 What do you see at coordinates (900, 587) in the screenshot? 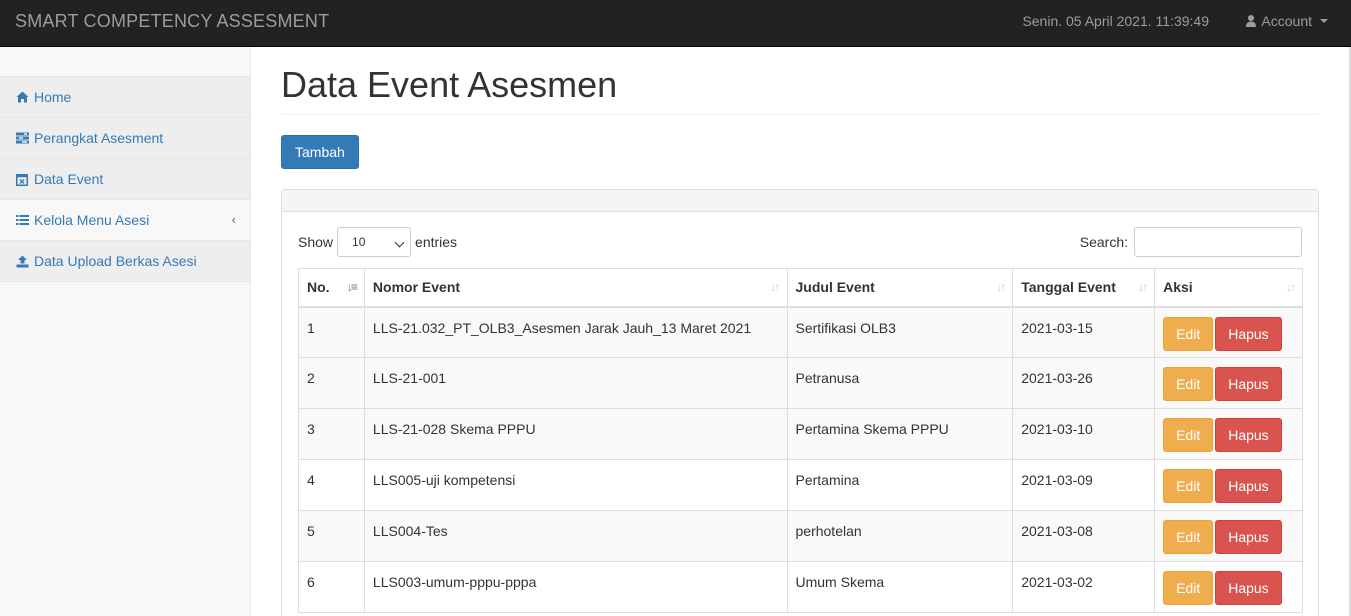
I see `cell-judul-event: Umum Skema` at bounding box center [900, 587].